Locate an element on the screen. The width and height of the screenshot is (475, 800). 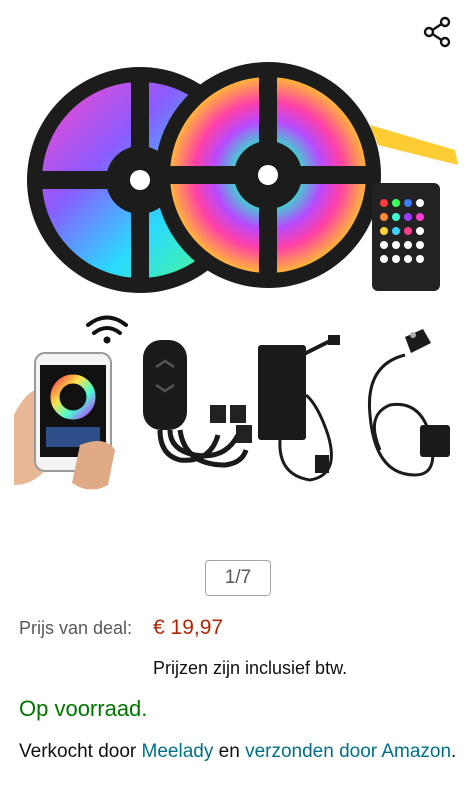
seller-middle: en is located at coordinates (229, 751).